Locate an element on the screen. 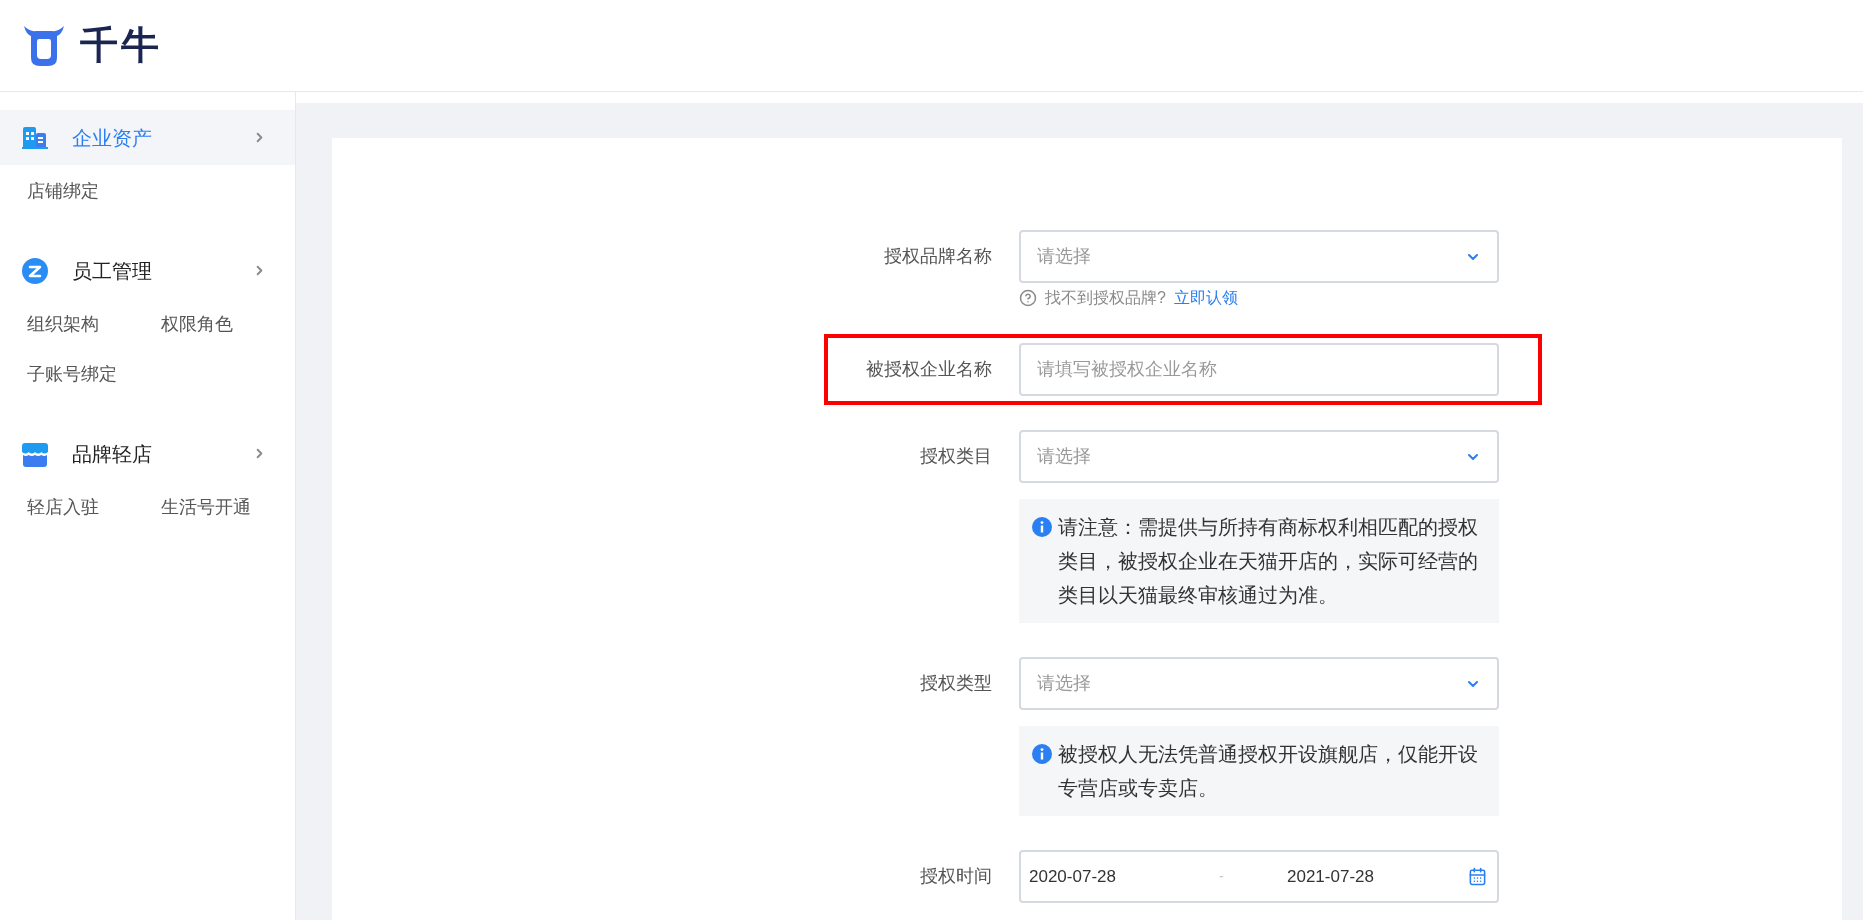  help-icon is located at coordinates (1028, 298).